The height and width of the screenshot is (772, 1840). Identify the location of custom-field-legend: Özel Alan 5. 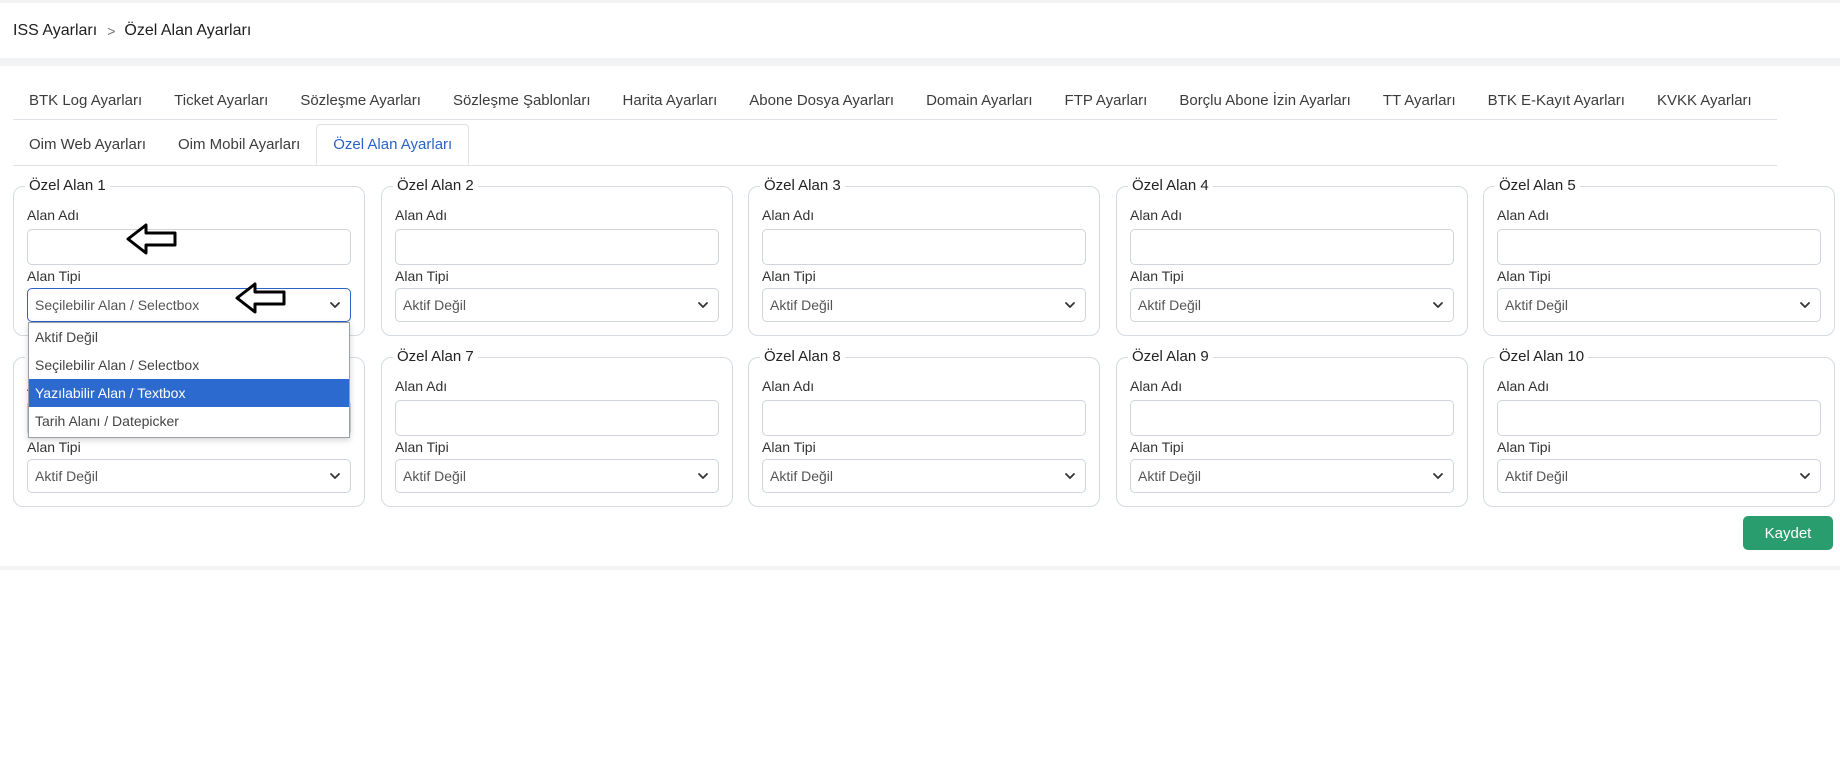
(1537, 186).